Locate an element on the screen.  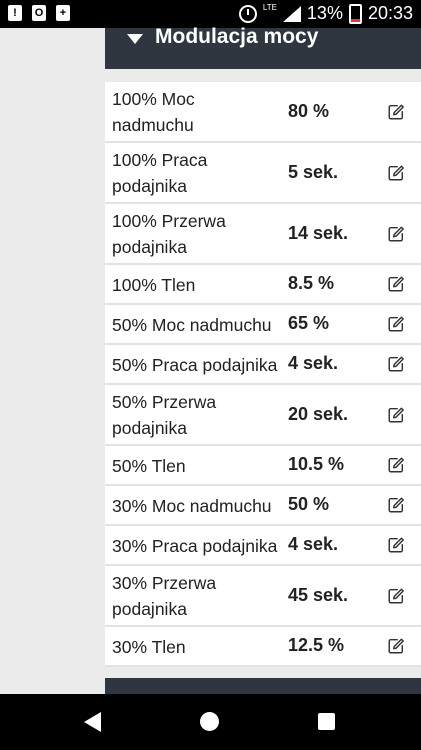
setting-value: 10.5 % is located at coordinates (316, 464).